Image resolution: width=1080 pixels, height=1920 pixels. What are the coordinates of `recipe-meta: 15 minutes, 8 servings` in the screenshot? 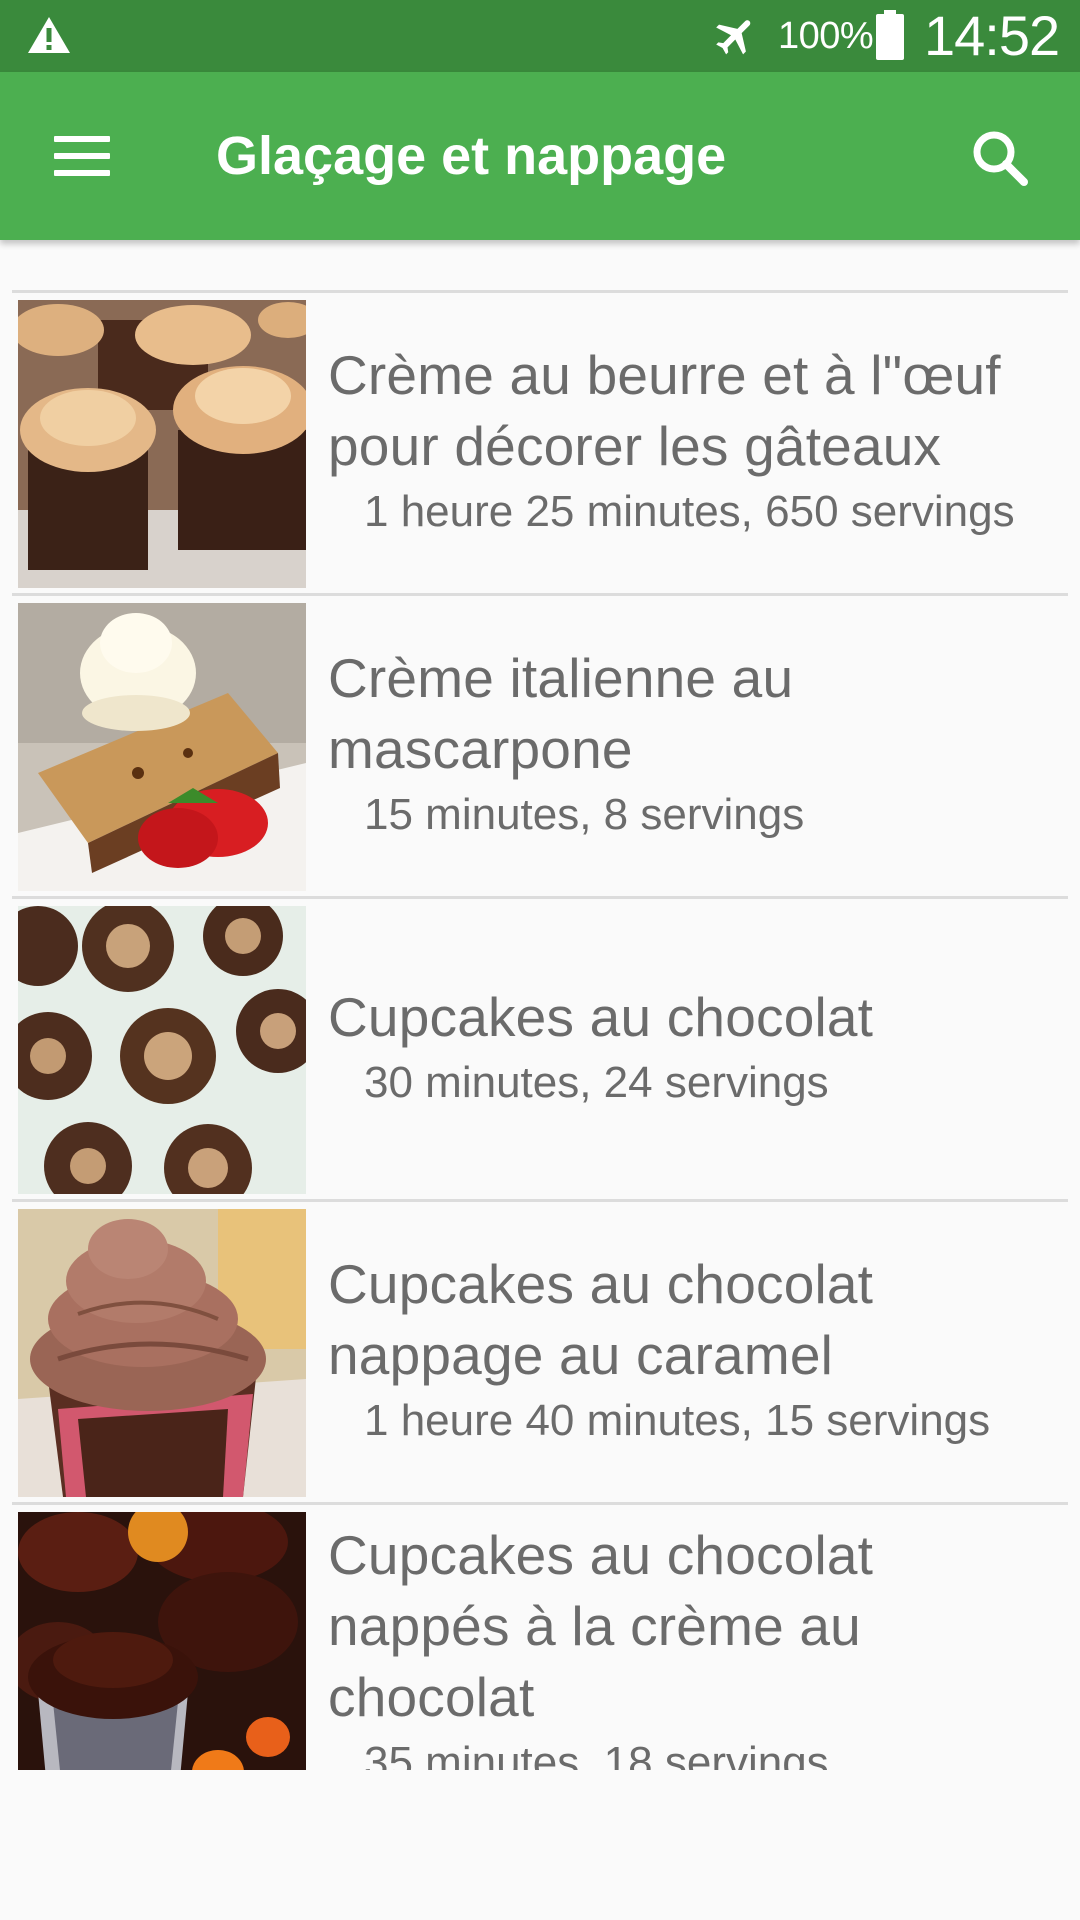 It's located at (584, 814).